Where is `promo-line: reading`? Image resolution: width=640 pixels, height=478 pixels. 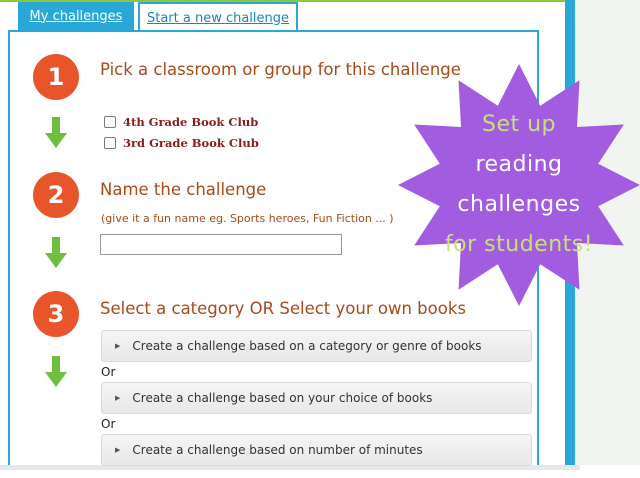
promo-line: reading is located at coordinates (519, 164).